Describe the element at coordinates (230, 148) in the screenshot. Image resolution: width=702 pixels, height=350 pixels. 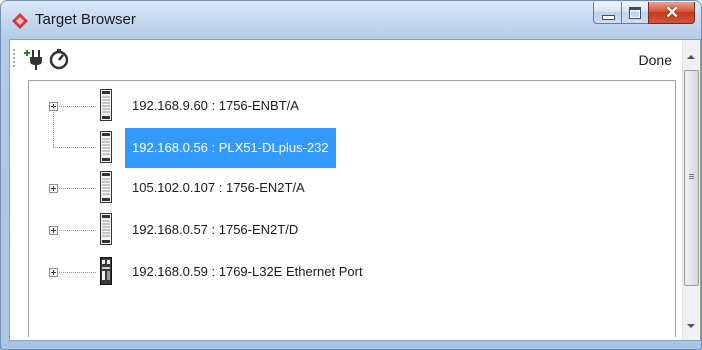
I see `tree-node-label: 192.168.0.56 : PLX51-DLplus-232` at that location.